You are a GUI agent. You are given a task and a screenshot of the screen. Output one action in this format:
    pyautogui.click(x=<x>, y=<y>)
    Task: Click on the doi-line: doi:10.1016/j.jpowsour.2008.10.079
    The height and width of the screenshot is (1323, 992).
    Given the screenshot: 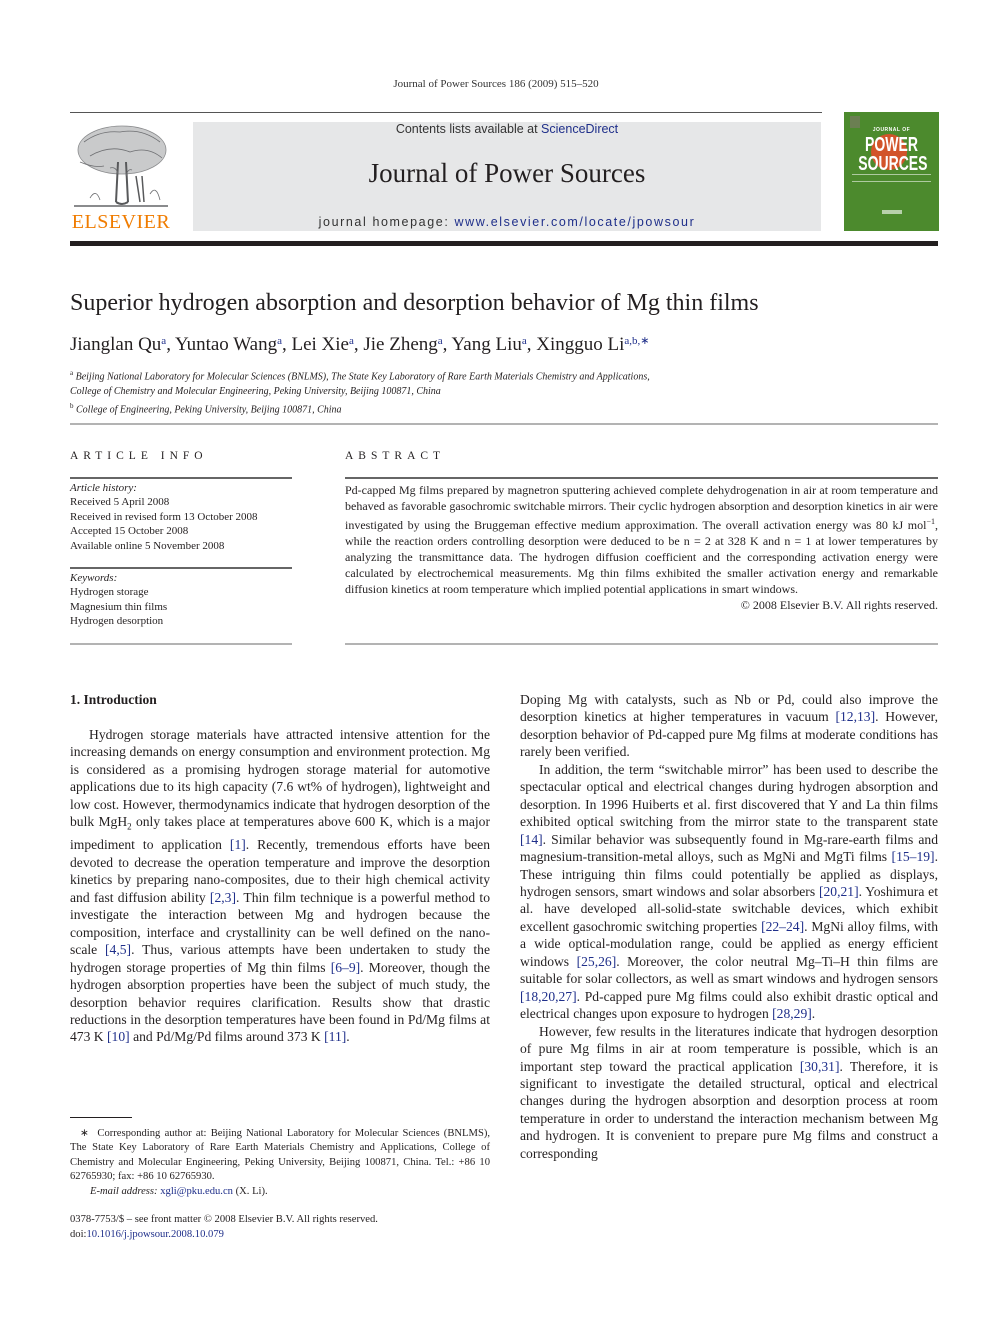 What is the action you would take?
    pyautogui.click(x=147, y=1234)
    